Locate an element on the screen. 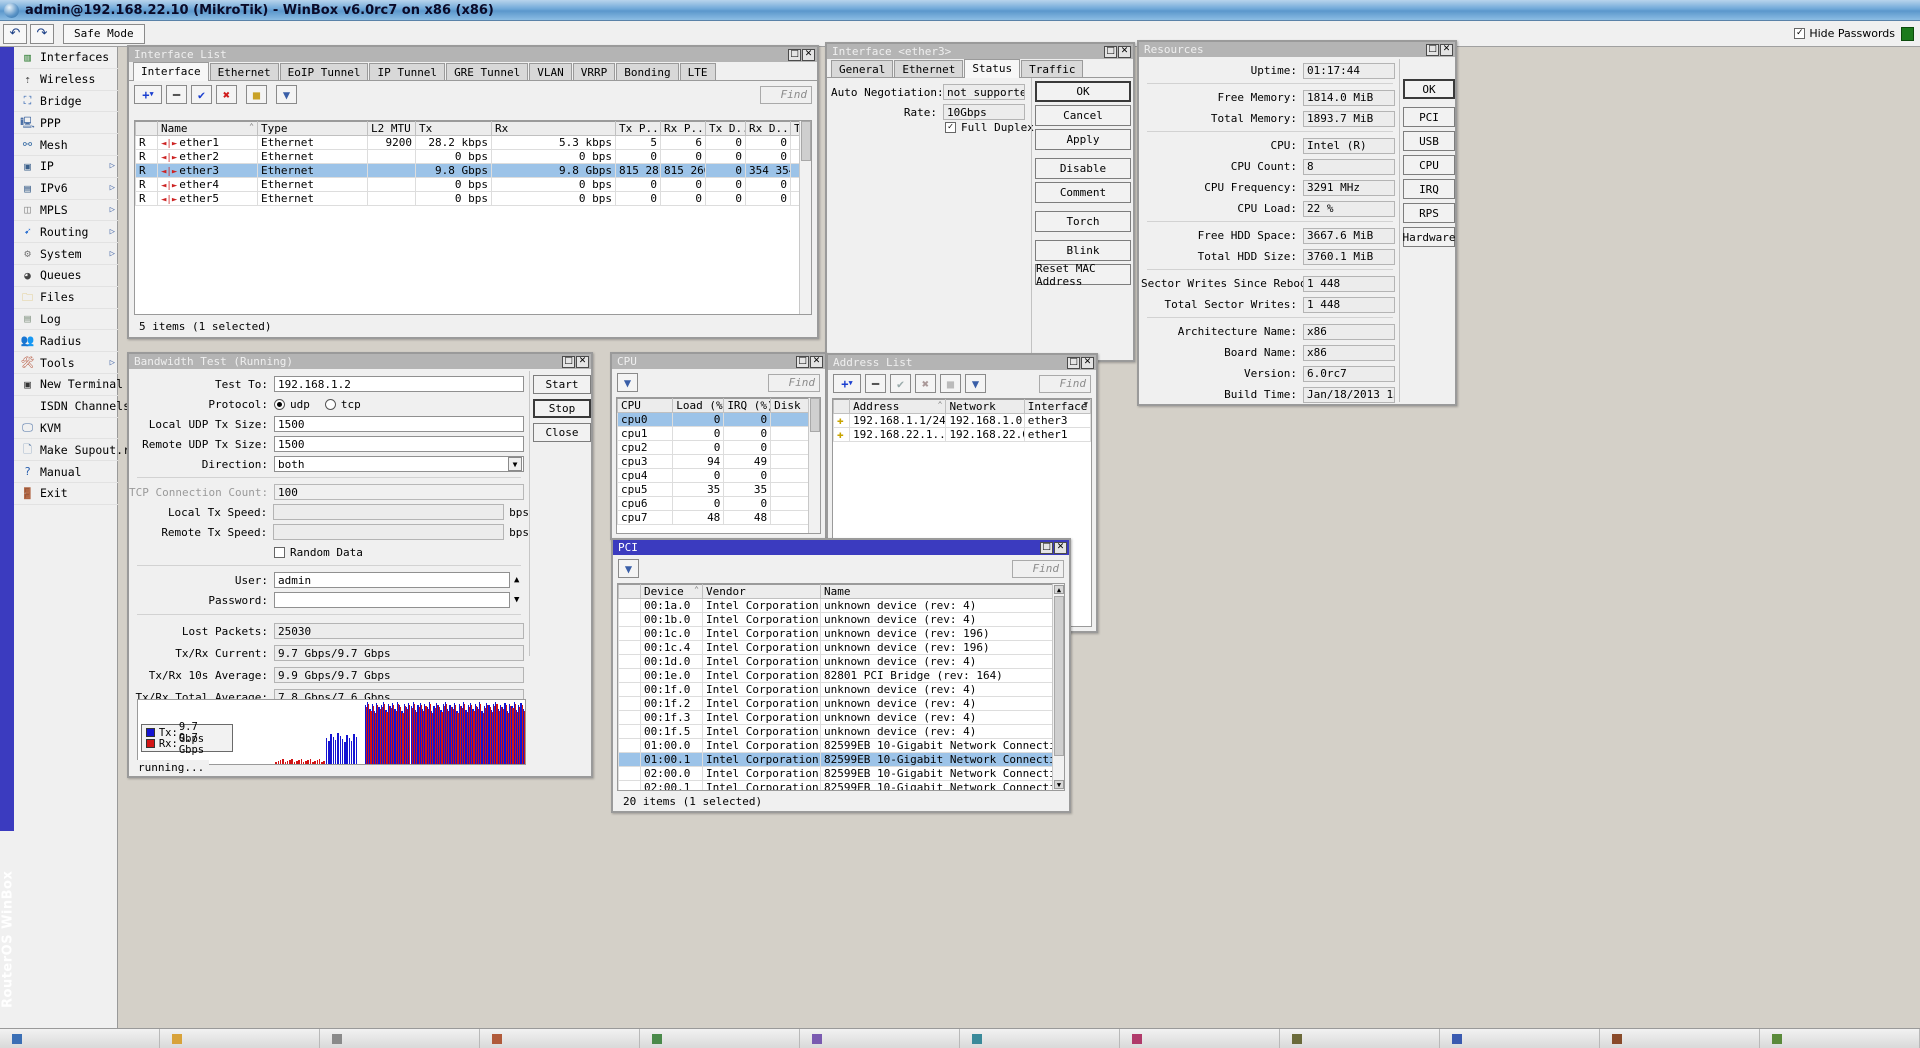 This screenshot has height=1048, width=1920. table-row: cpu535350 is located at coordinates (718, 489).